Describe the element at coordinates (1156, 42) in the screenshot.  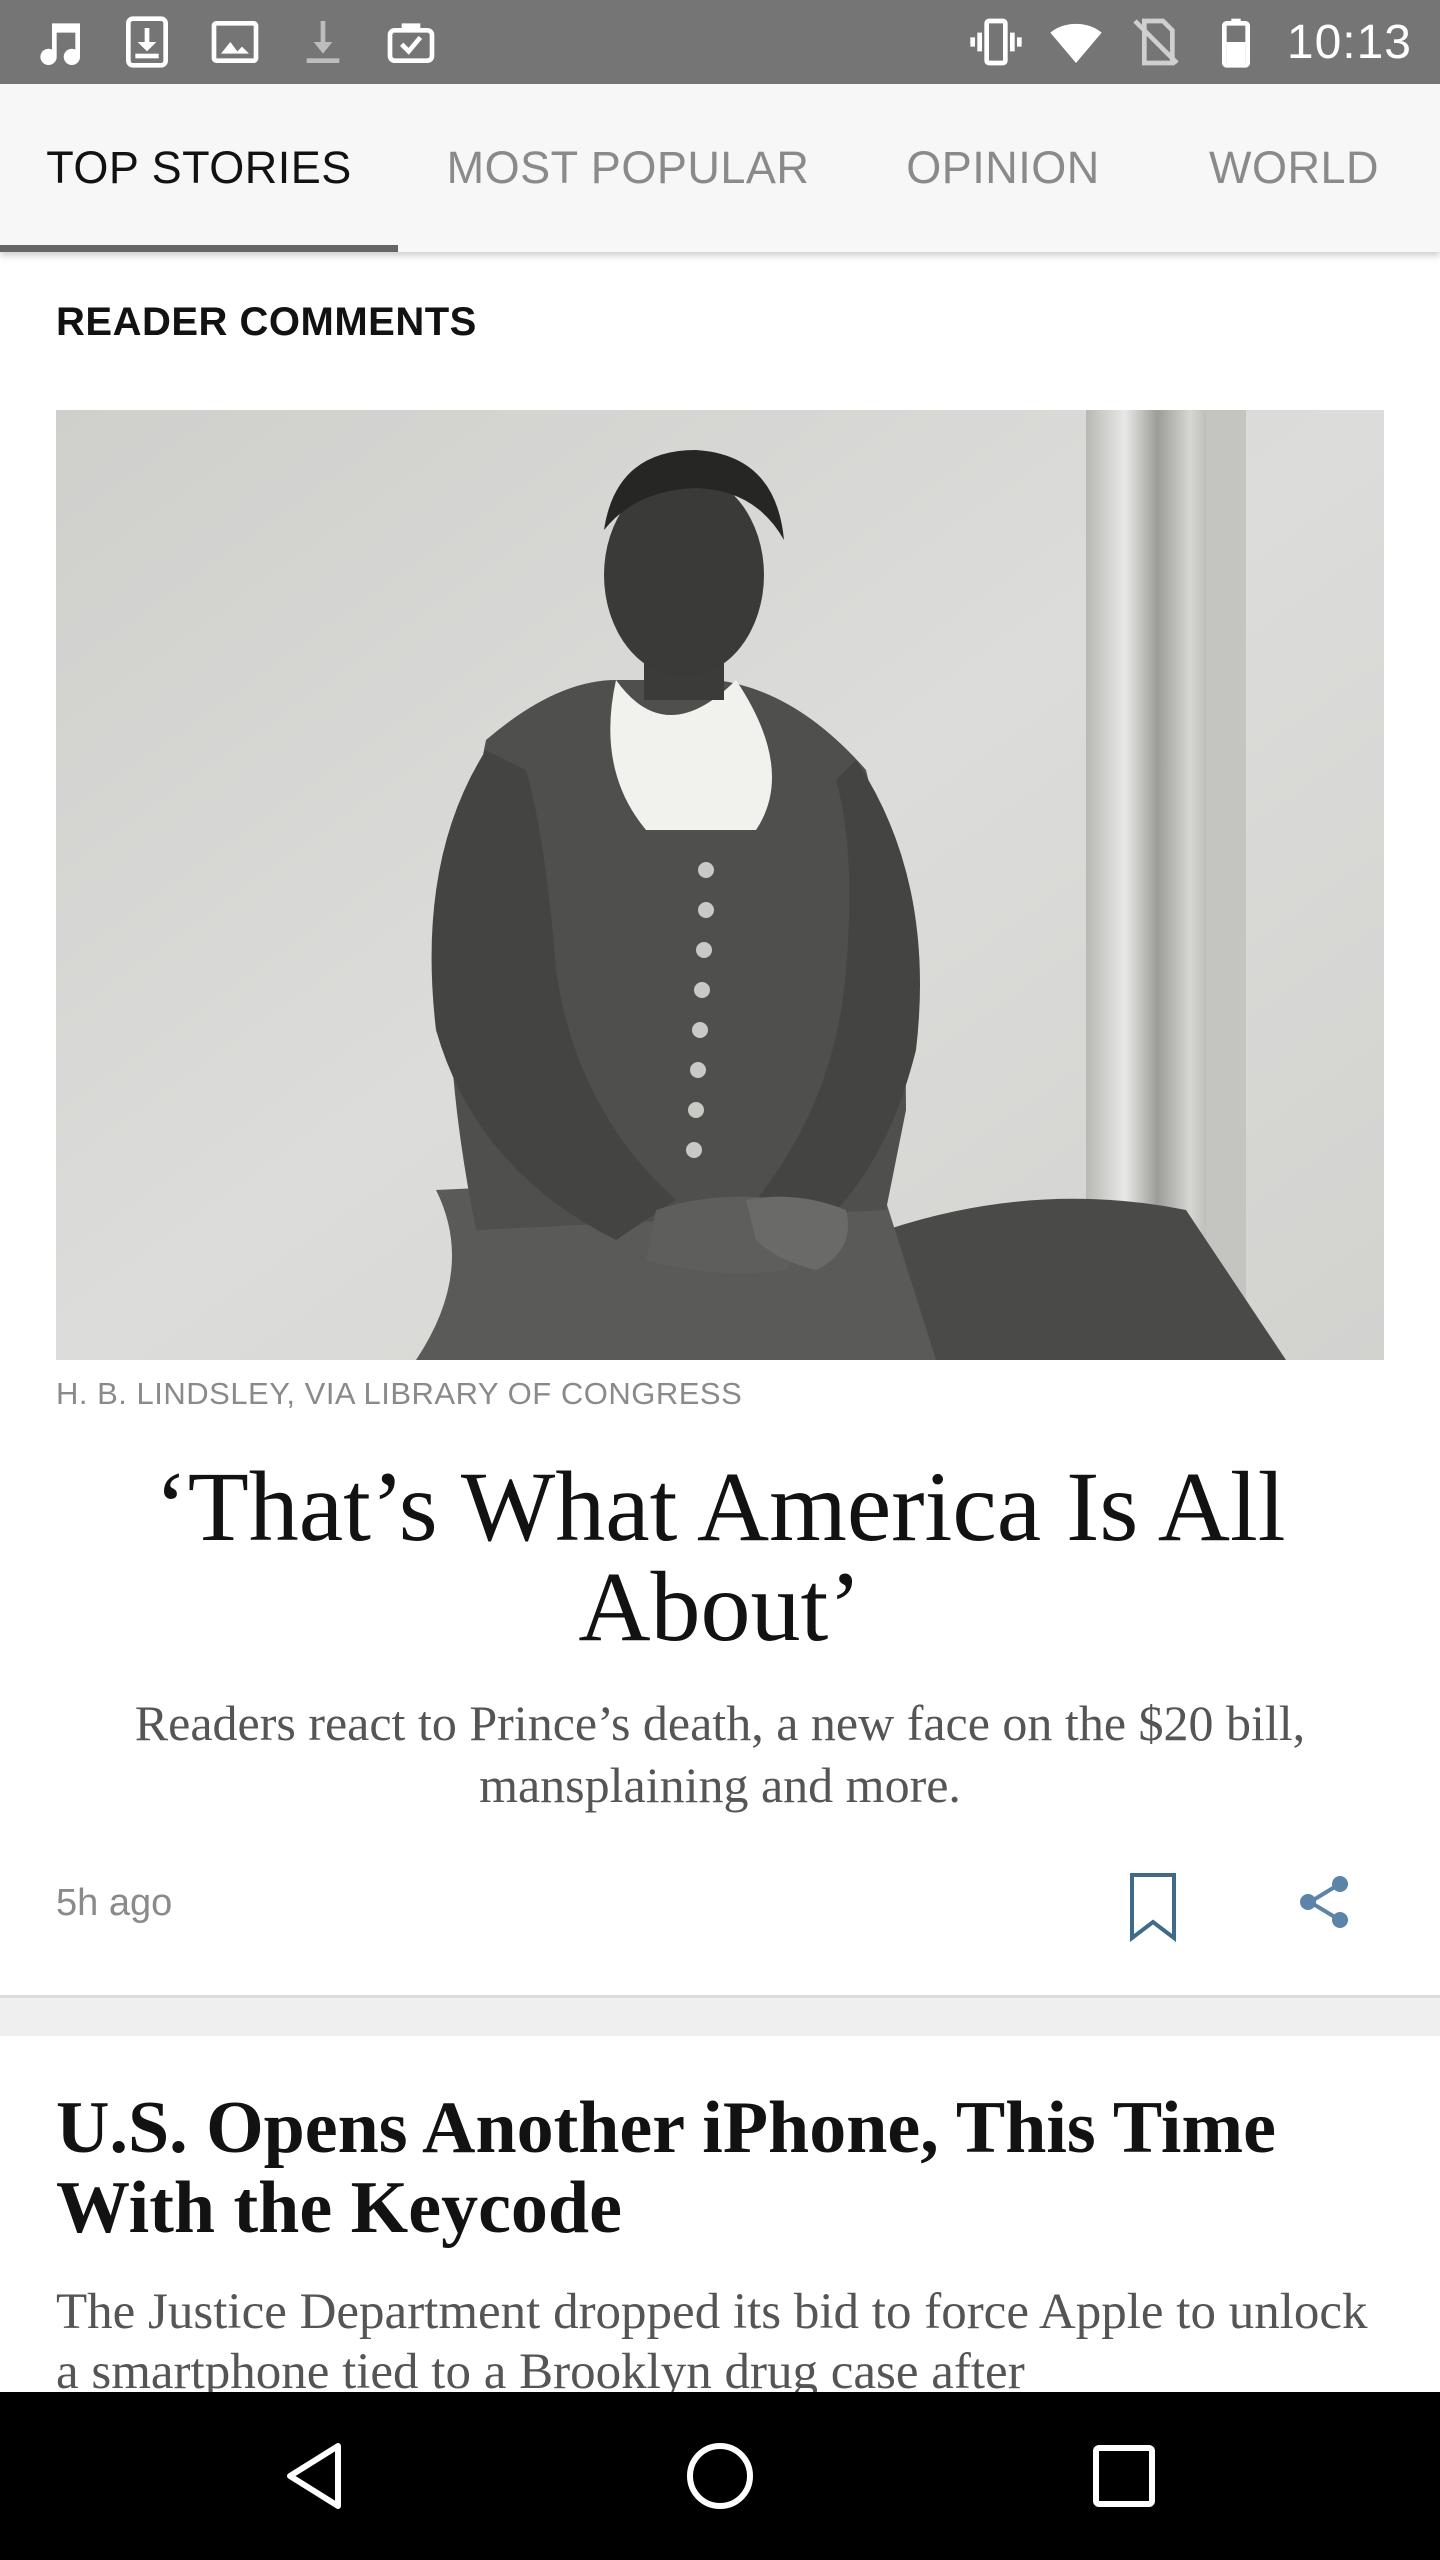
I see `no-sim-icon` at that location.